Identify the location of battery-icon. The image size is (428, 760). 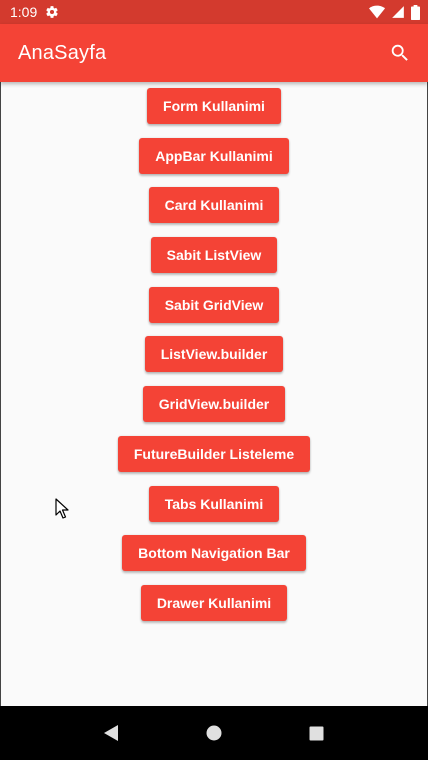
(415, 12).